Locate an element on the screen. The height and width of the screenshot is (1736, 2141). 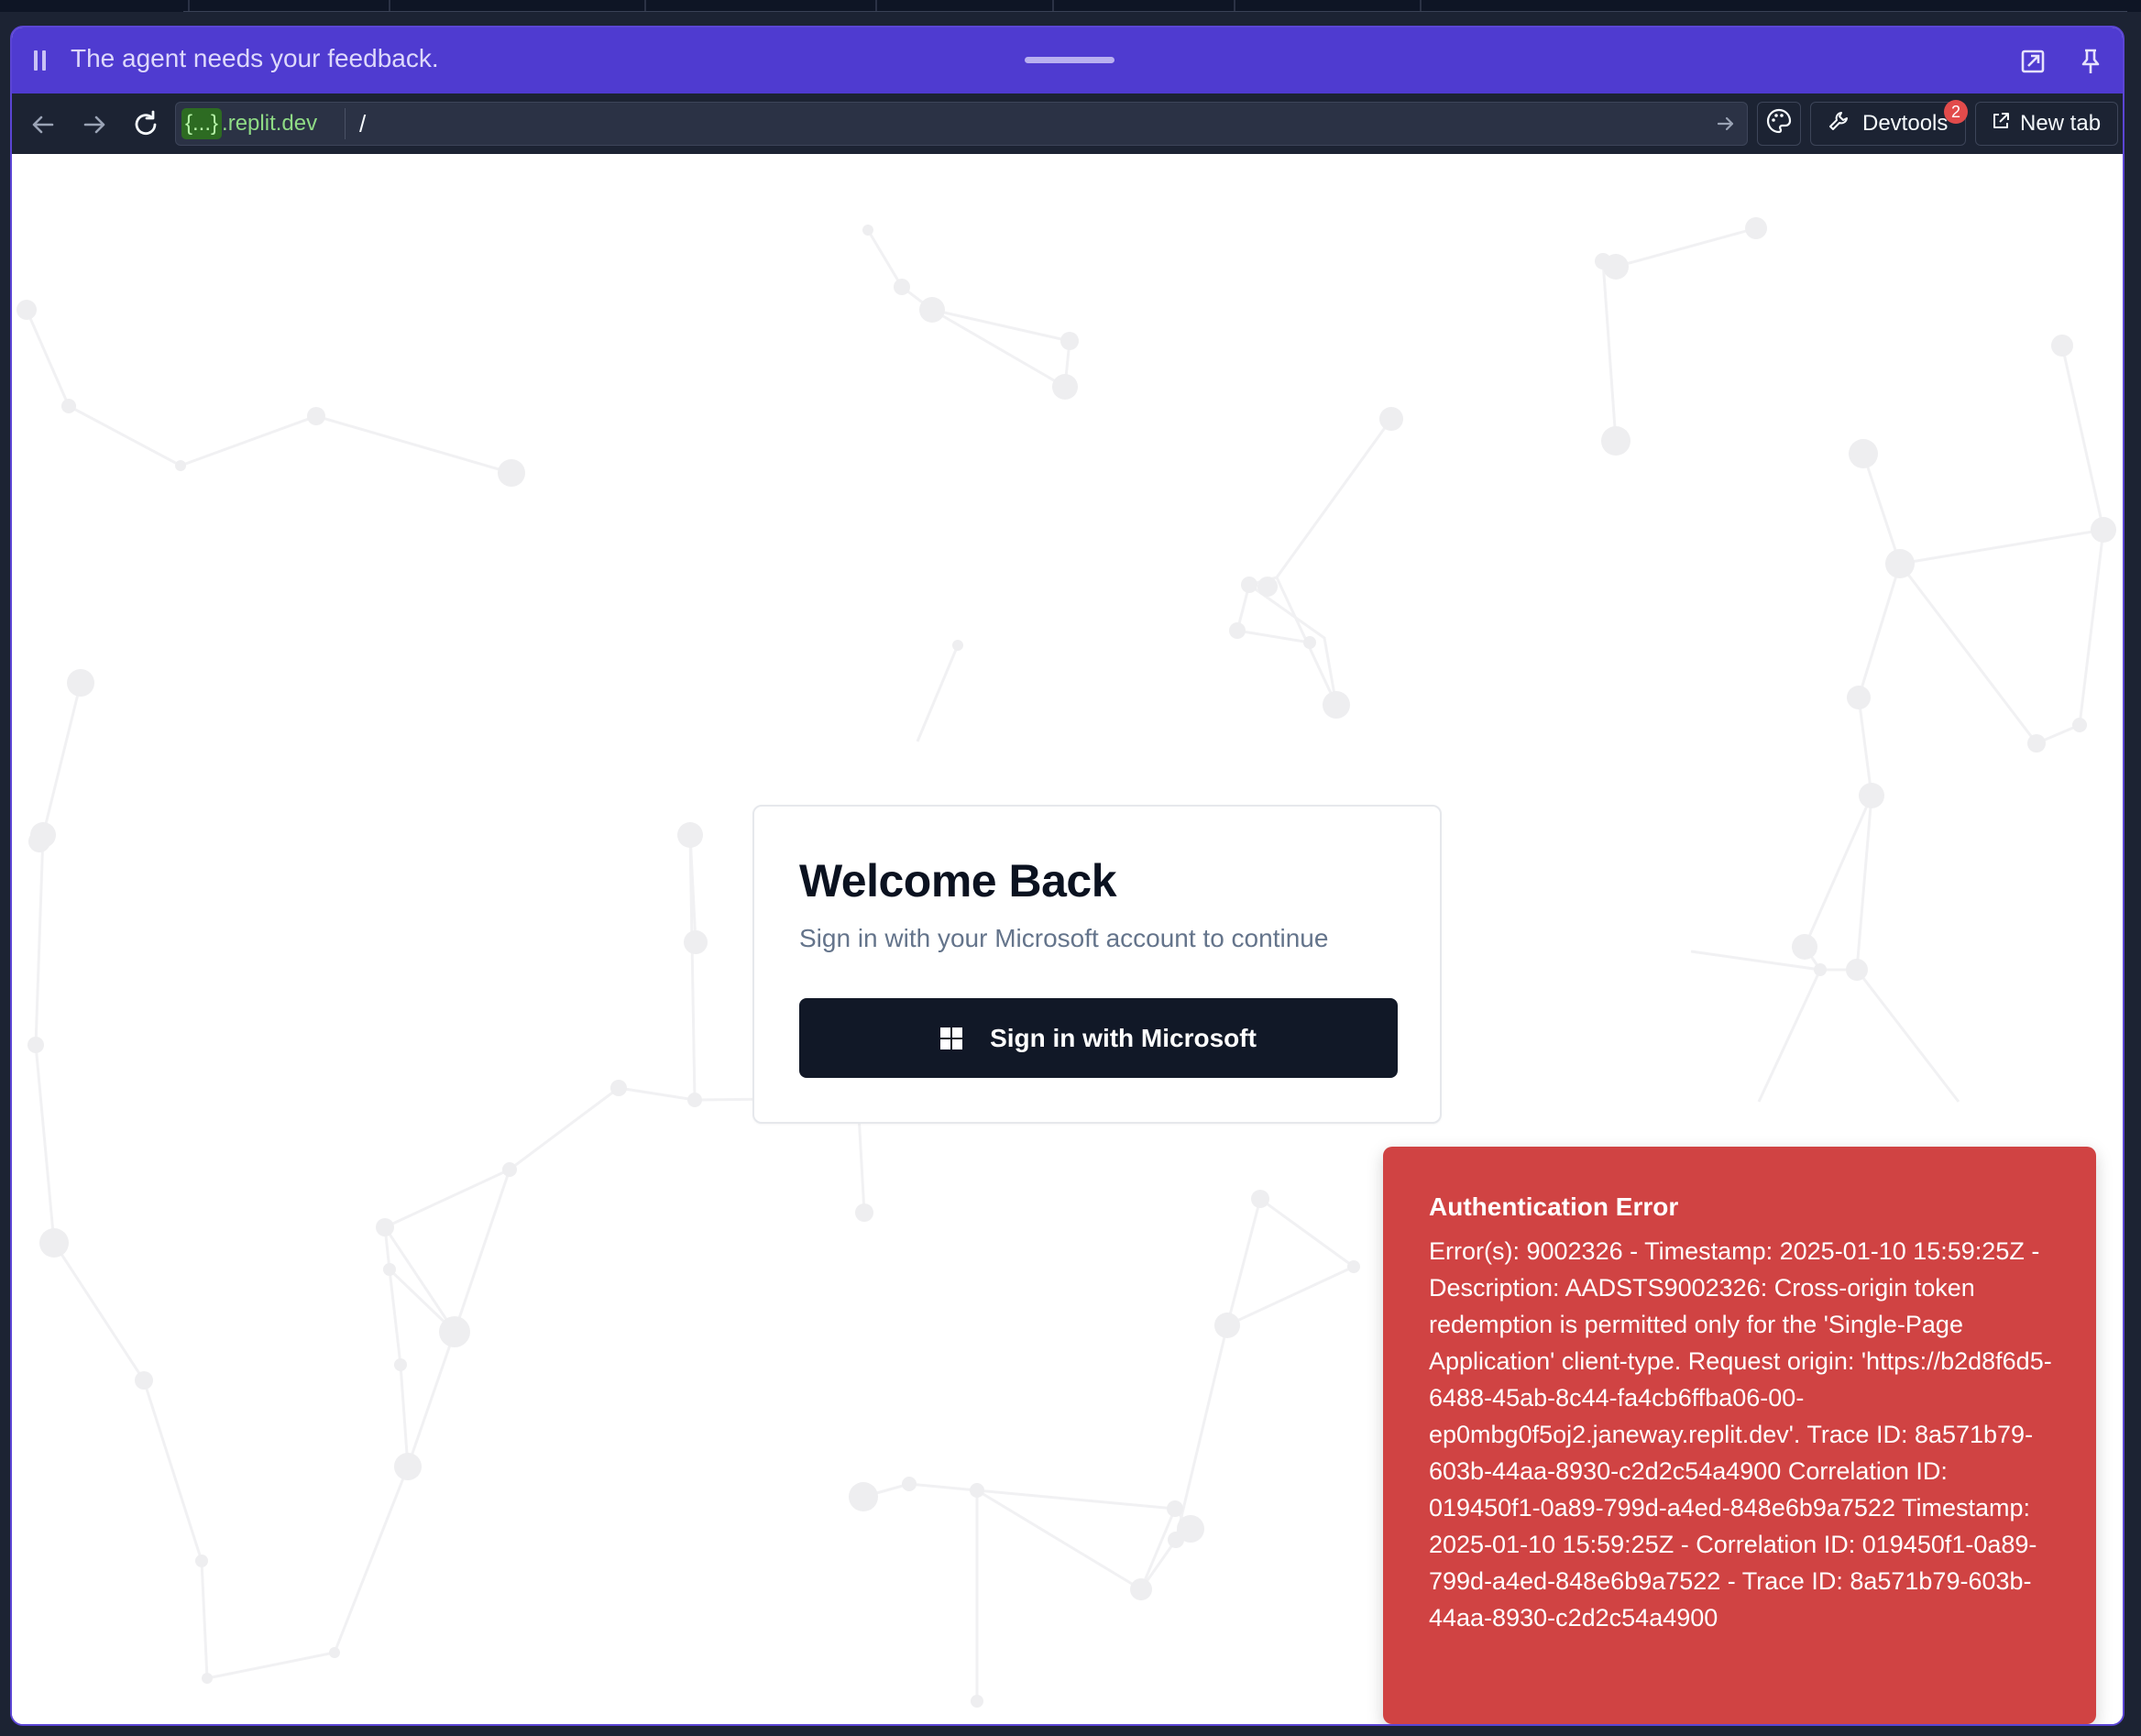
sign-in-button-label: Sign in with Microsoft is located at coordinates (1124, 1038).